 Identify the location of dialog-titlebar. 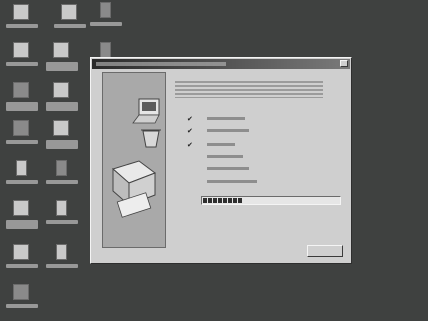
(221, 64).